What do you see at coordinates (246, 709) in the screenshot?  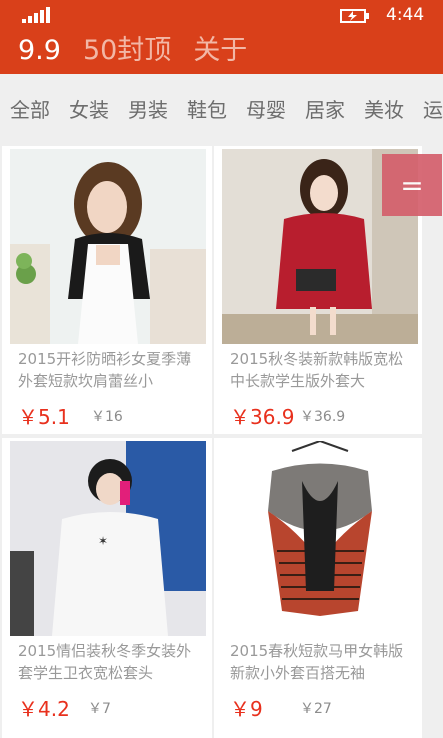 I see `product-price: ￥9` at bounding box center [246, 709].